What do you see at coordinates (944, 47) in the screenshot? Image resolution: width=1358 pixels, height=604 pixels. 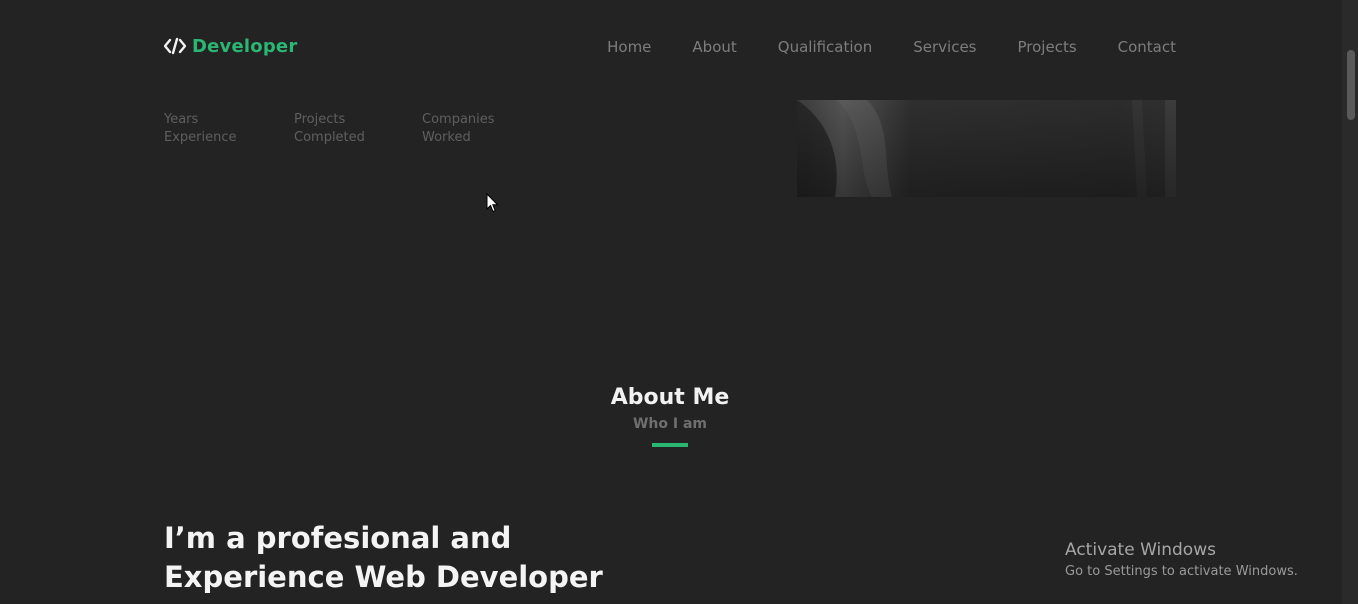 I see `nav-services: Services` at bounding box center [944, 47].